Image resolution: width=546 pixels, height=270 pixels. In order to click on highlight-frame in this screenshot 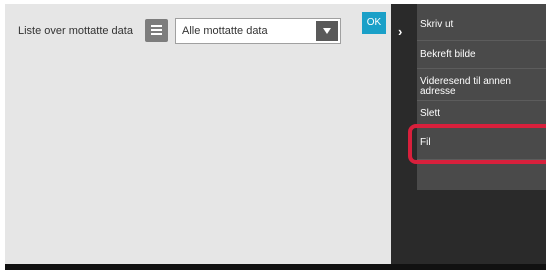, I will do `click(477, 144)`.